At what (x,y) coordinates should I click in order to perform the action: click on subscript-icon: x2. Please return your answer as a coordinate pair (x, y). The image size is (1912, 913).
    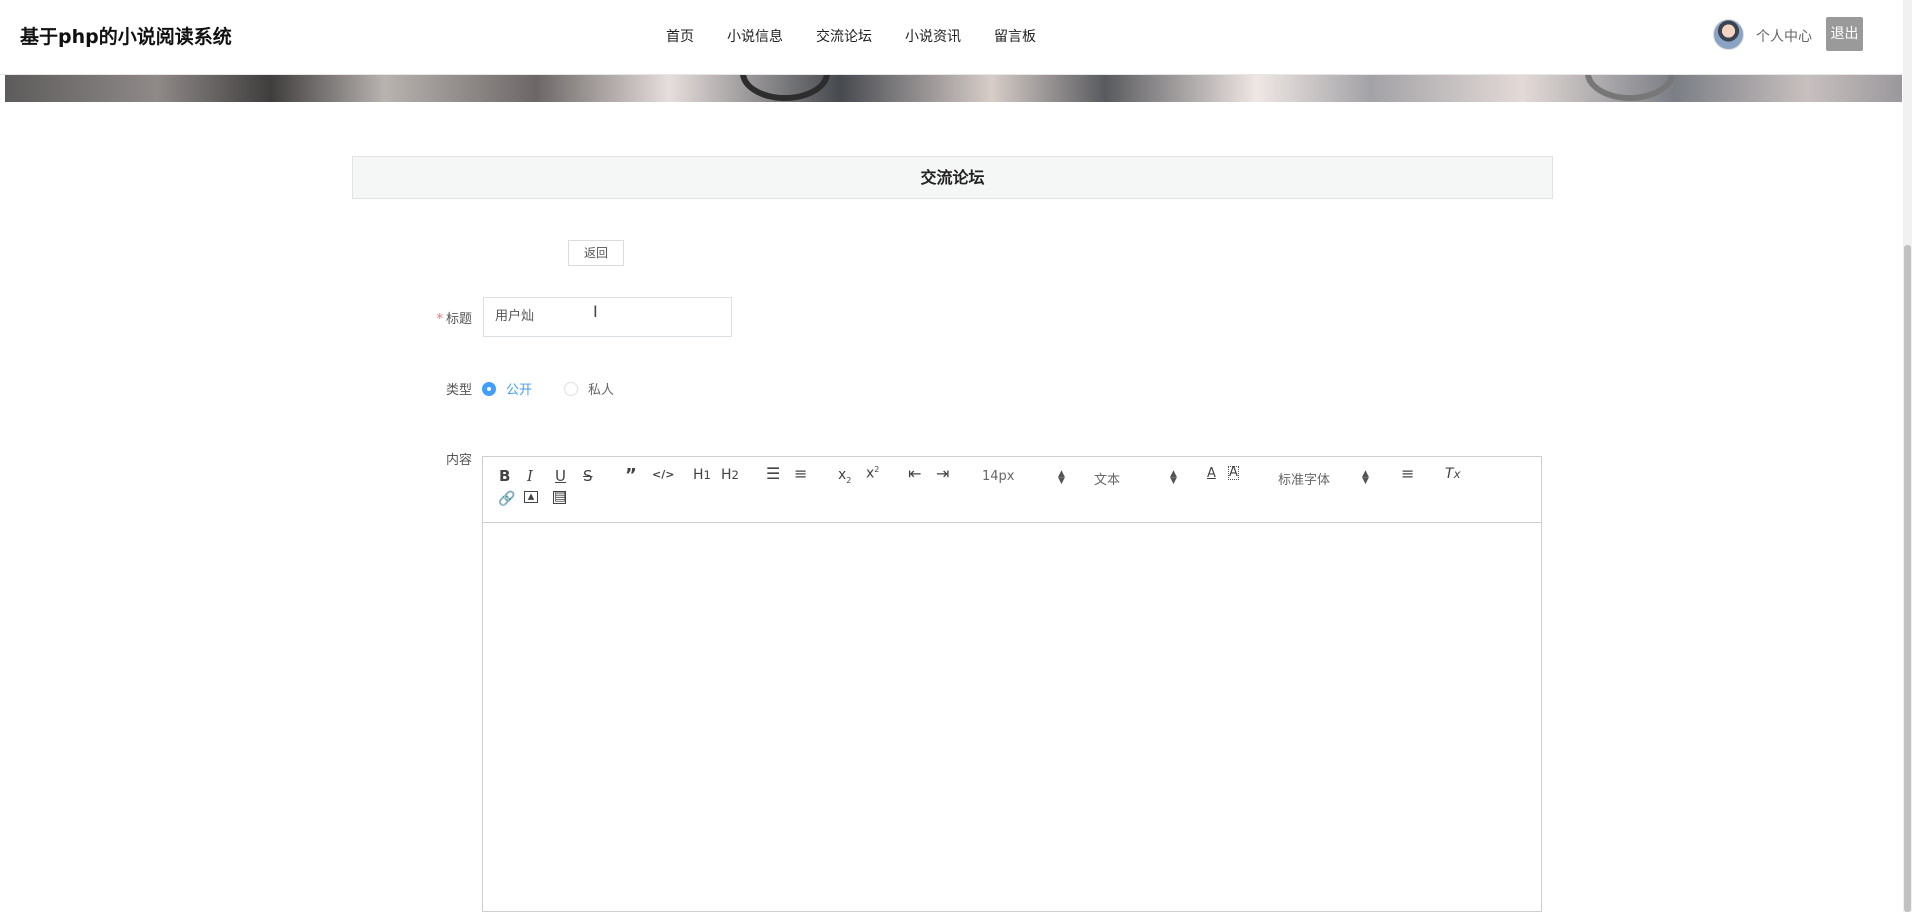
    Looking at the image, I should click on (844, 476).